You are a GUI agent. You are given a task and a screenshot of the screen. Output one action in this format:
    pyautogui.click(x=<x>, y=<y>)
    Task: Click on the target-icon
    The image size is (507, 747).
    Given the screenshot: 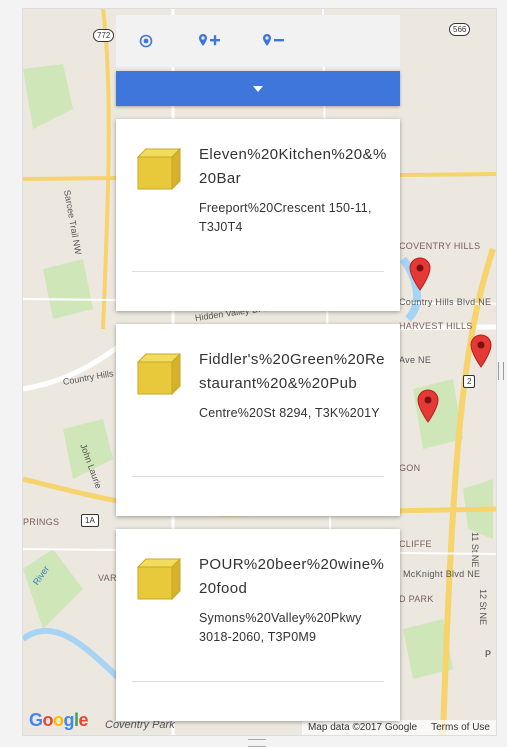 What is the action you would take?
    pyautogui.click(x=146, y=41)
    